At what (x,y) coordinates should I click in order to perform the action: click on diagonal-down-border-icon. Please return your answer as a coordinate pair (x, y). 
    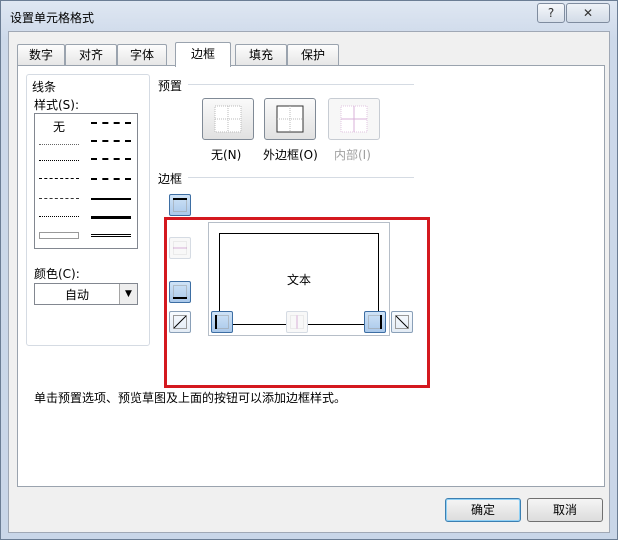
    Looking at the image, I should click on (402, 322).